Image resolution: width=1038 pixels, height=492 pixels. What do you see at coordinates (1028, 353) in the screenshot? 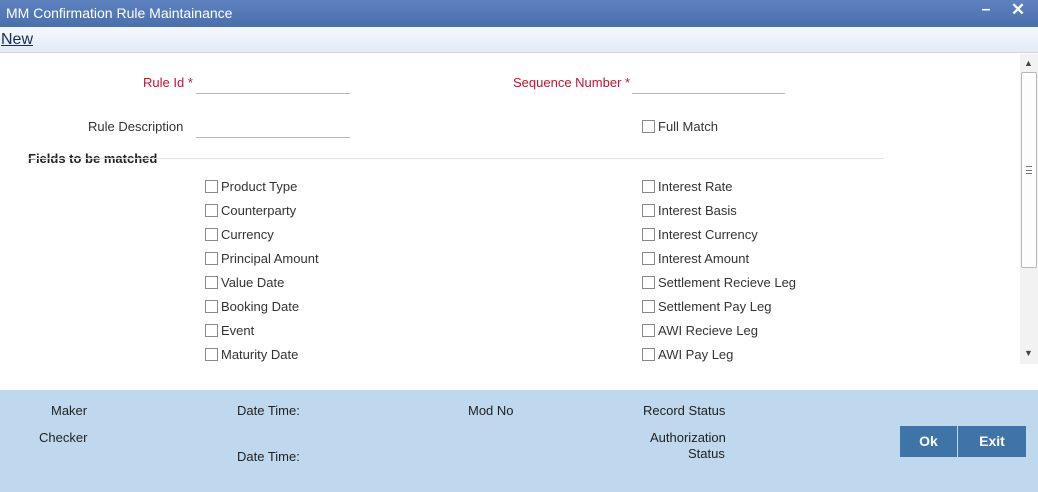
I see `triangle-down-icon: ▼` at bounding box center [1028, 353].